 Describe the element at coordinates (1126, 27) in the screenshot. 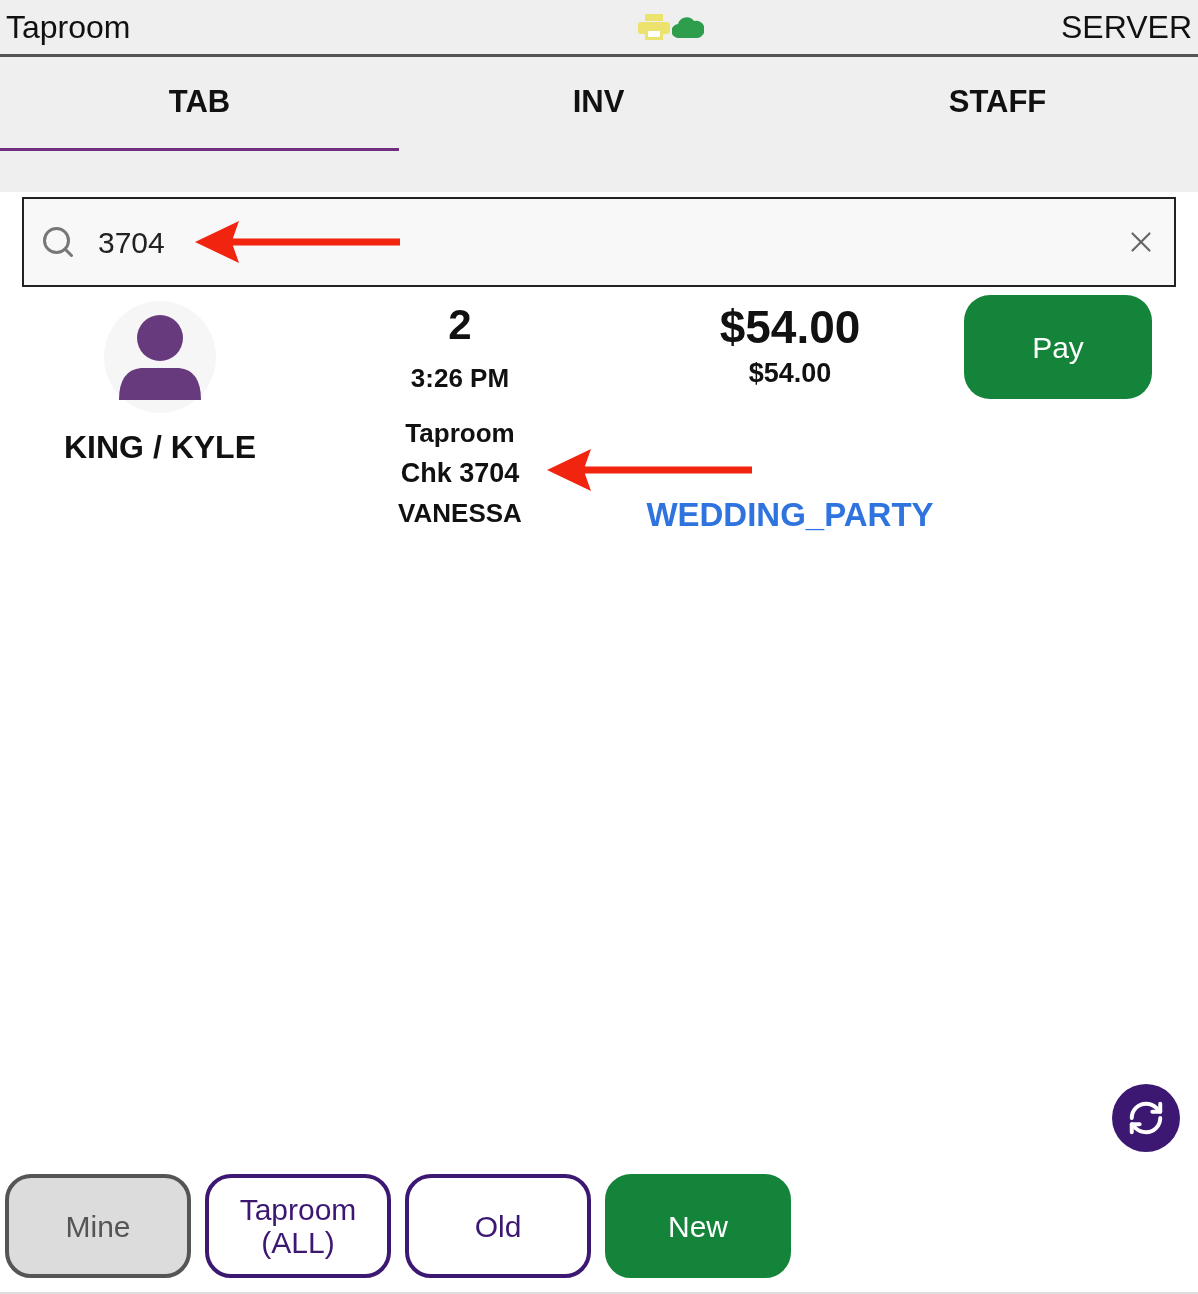

I see `role-label: SERVER` at that location.